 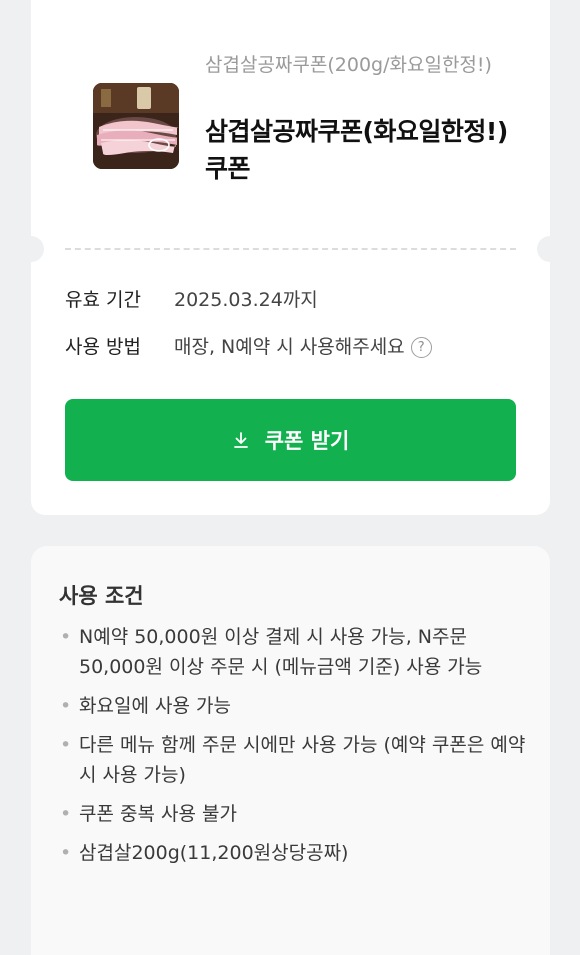 I want to click on samgyeopsal-photo-icon, so click(x=136, y=126).